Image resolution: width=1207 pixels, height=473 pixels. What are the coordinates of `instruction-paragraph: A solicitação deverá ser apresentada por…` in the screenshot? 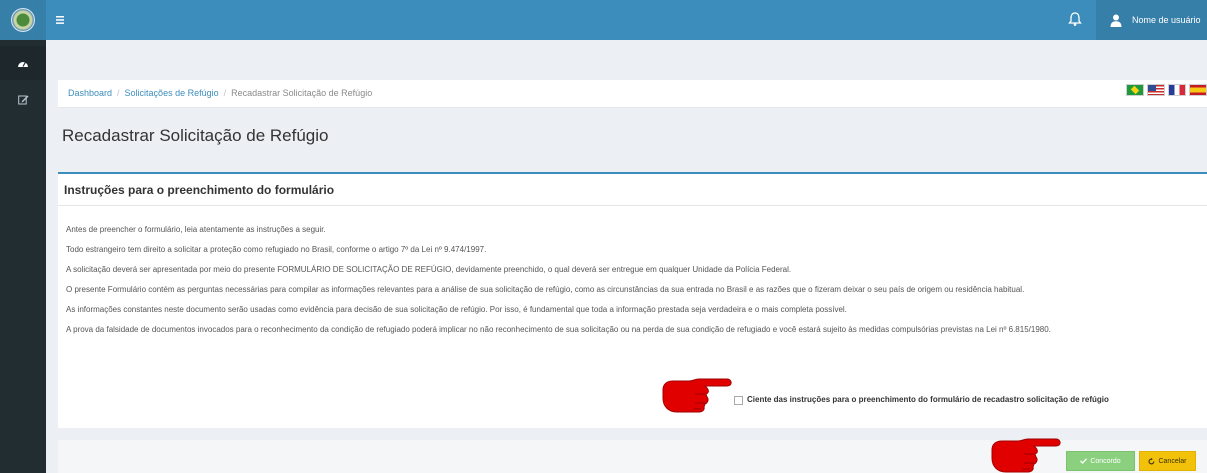 It's located at (429, 269).